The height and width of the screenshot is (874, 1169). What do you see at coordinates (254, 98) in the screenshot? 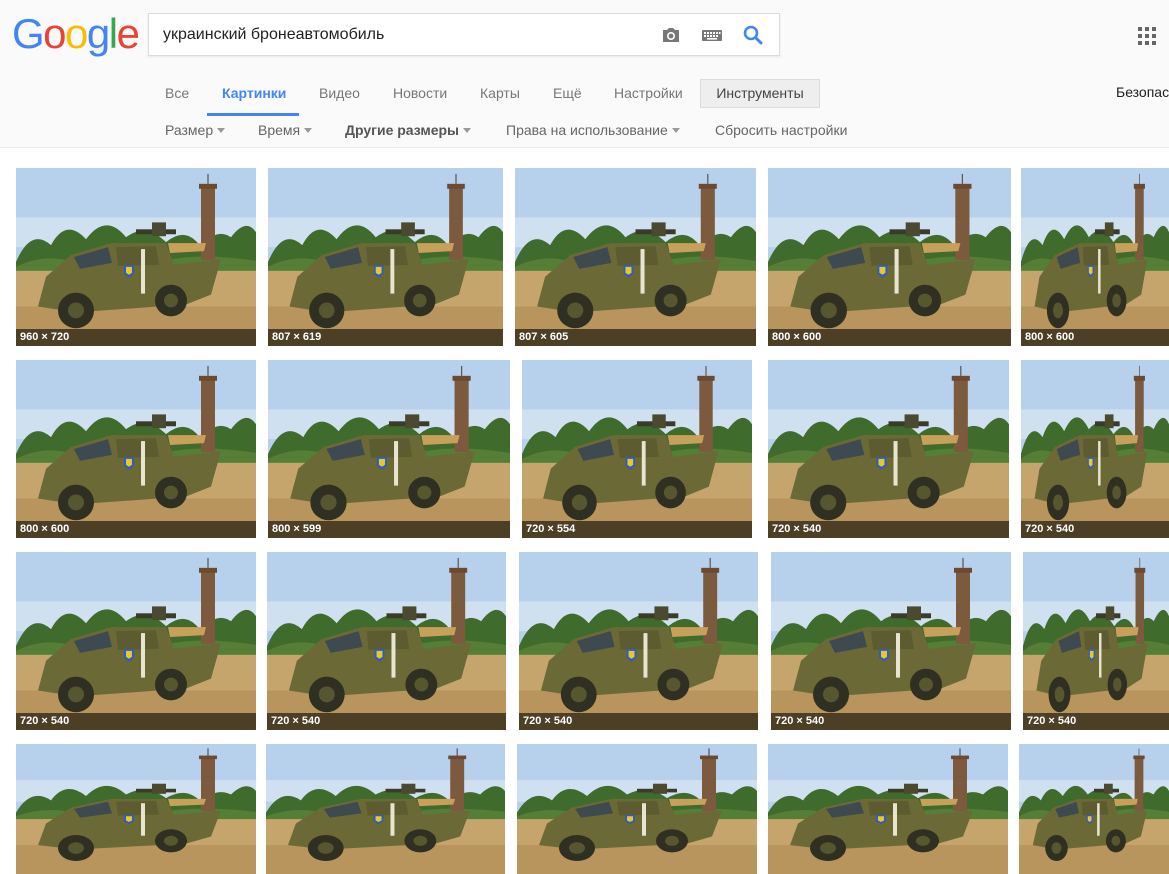
I see `tab-1: Картинки` at bounding box center [254, 98].